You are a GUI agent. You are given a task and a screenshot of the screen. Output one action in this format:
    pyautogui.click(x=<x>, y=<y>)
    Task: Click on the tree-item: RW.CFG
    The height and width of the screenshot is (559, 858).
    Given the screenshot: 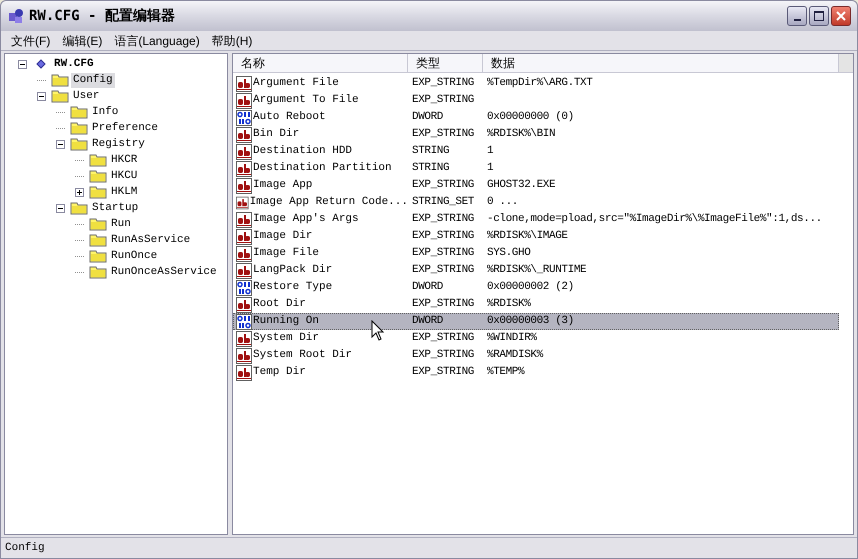 What is the action you would take?
    pyautogui.click(x=74, y=64)
    